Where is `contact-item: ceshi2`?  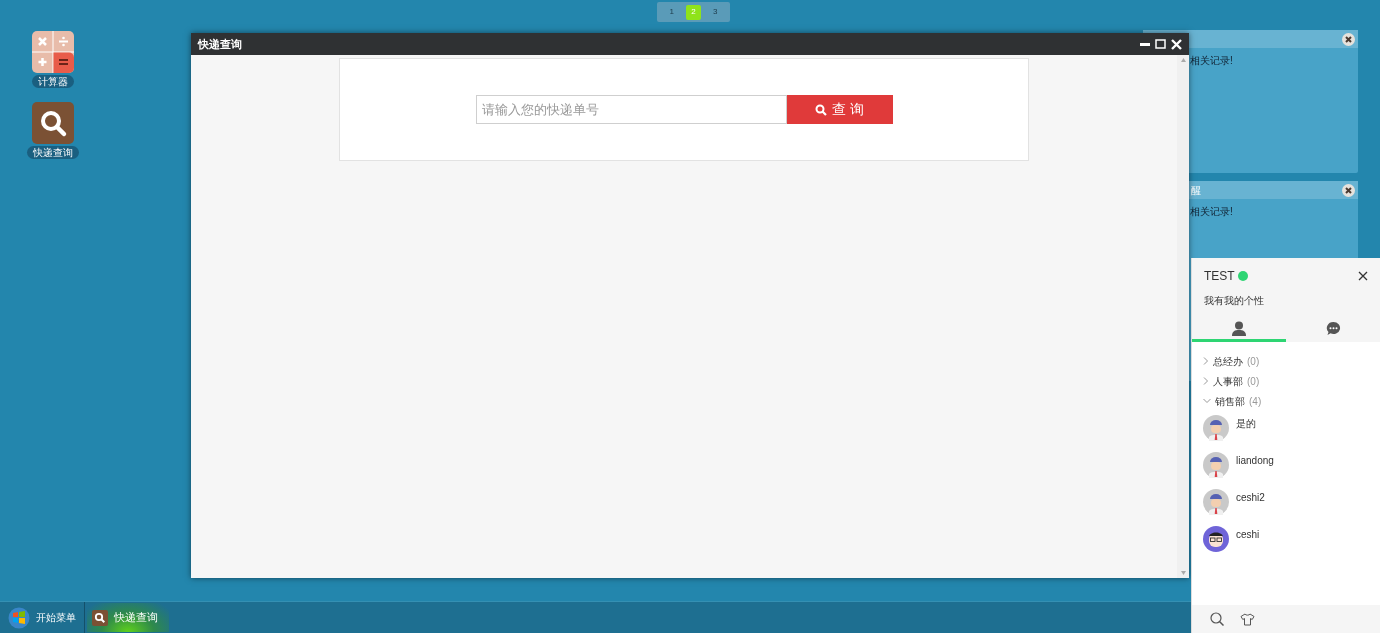 contact-item: ceshi2 is located at coordinates (1286, 503).